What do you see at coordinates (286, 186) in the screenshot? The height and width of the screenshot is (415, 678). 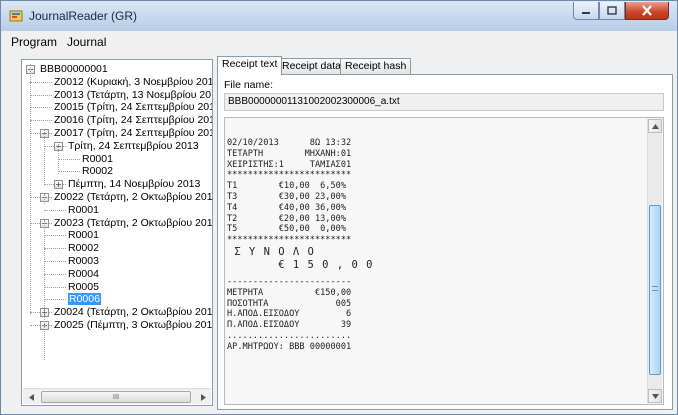 I see `receipt-line: Τ1 €10,00 6,50%` at bounding box center [286, 186].